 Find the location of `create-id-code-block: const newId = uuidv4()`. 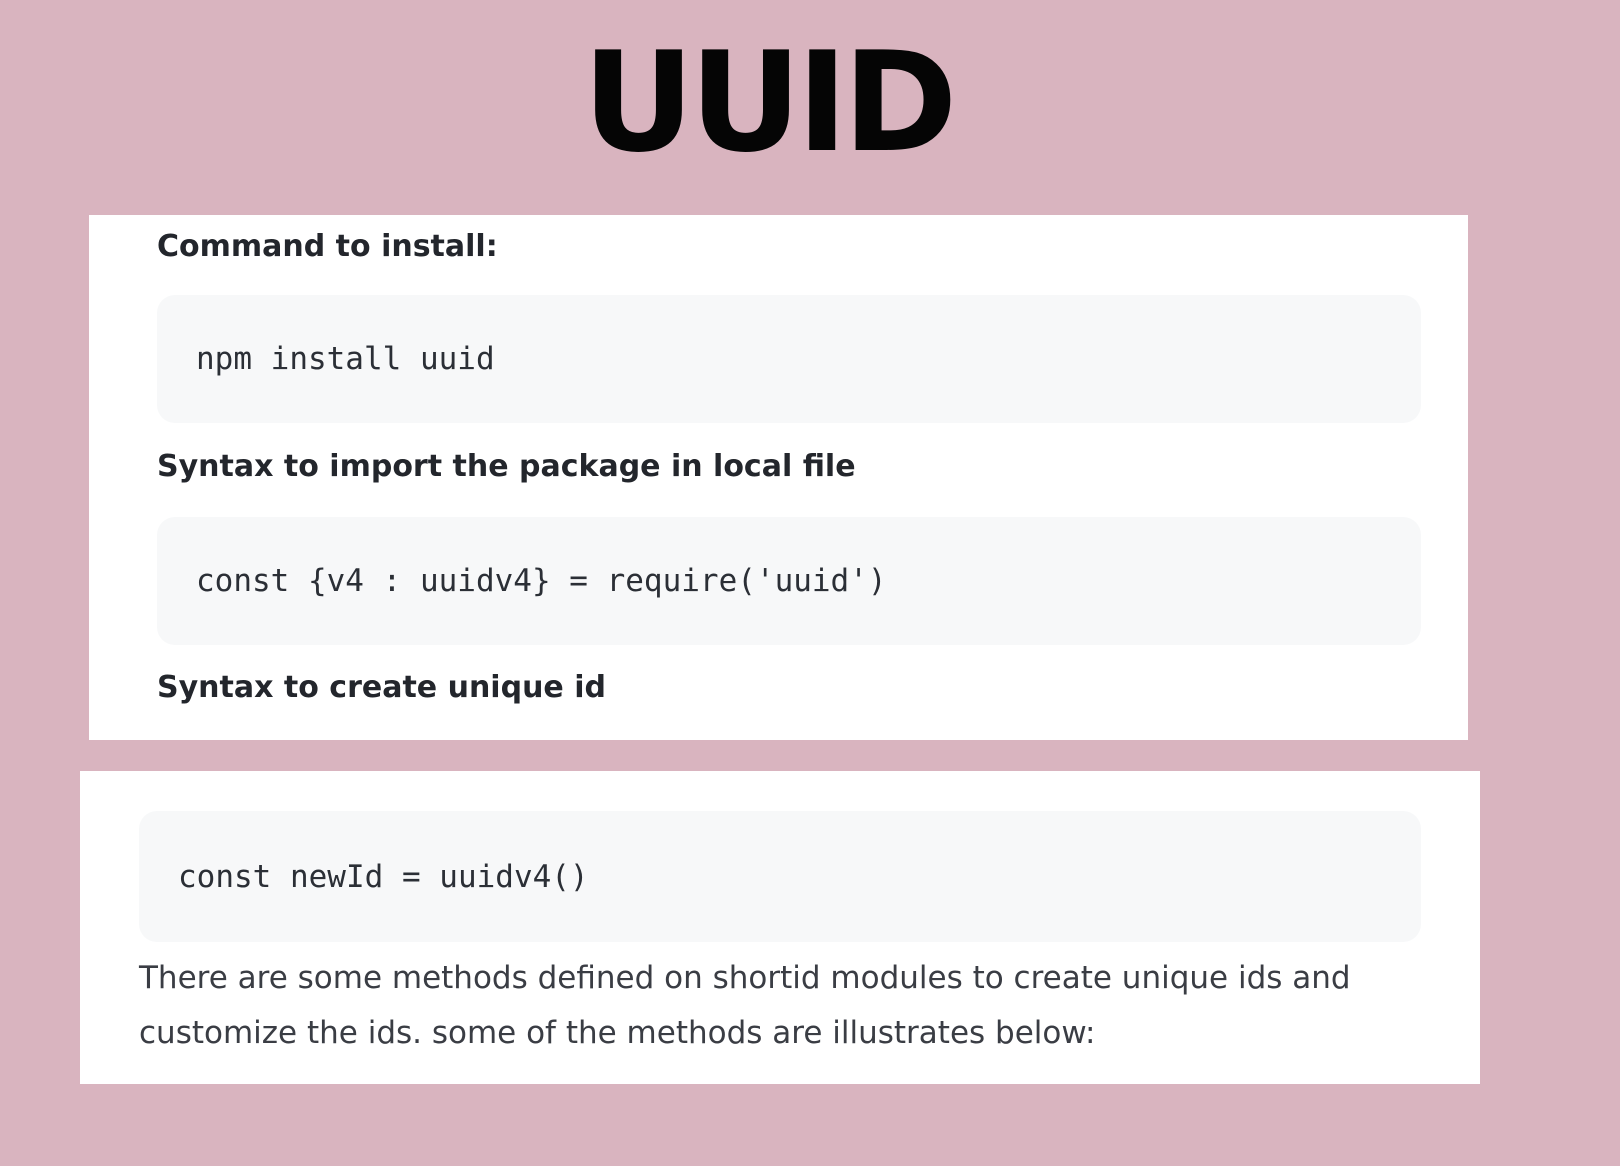

create-id-code-block: const newId = uuidv4() is located at coordinates (780, 876).